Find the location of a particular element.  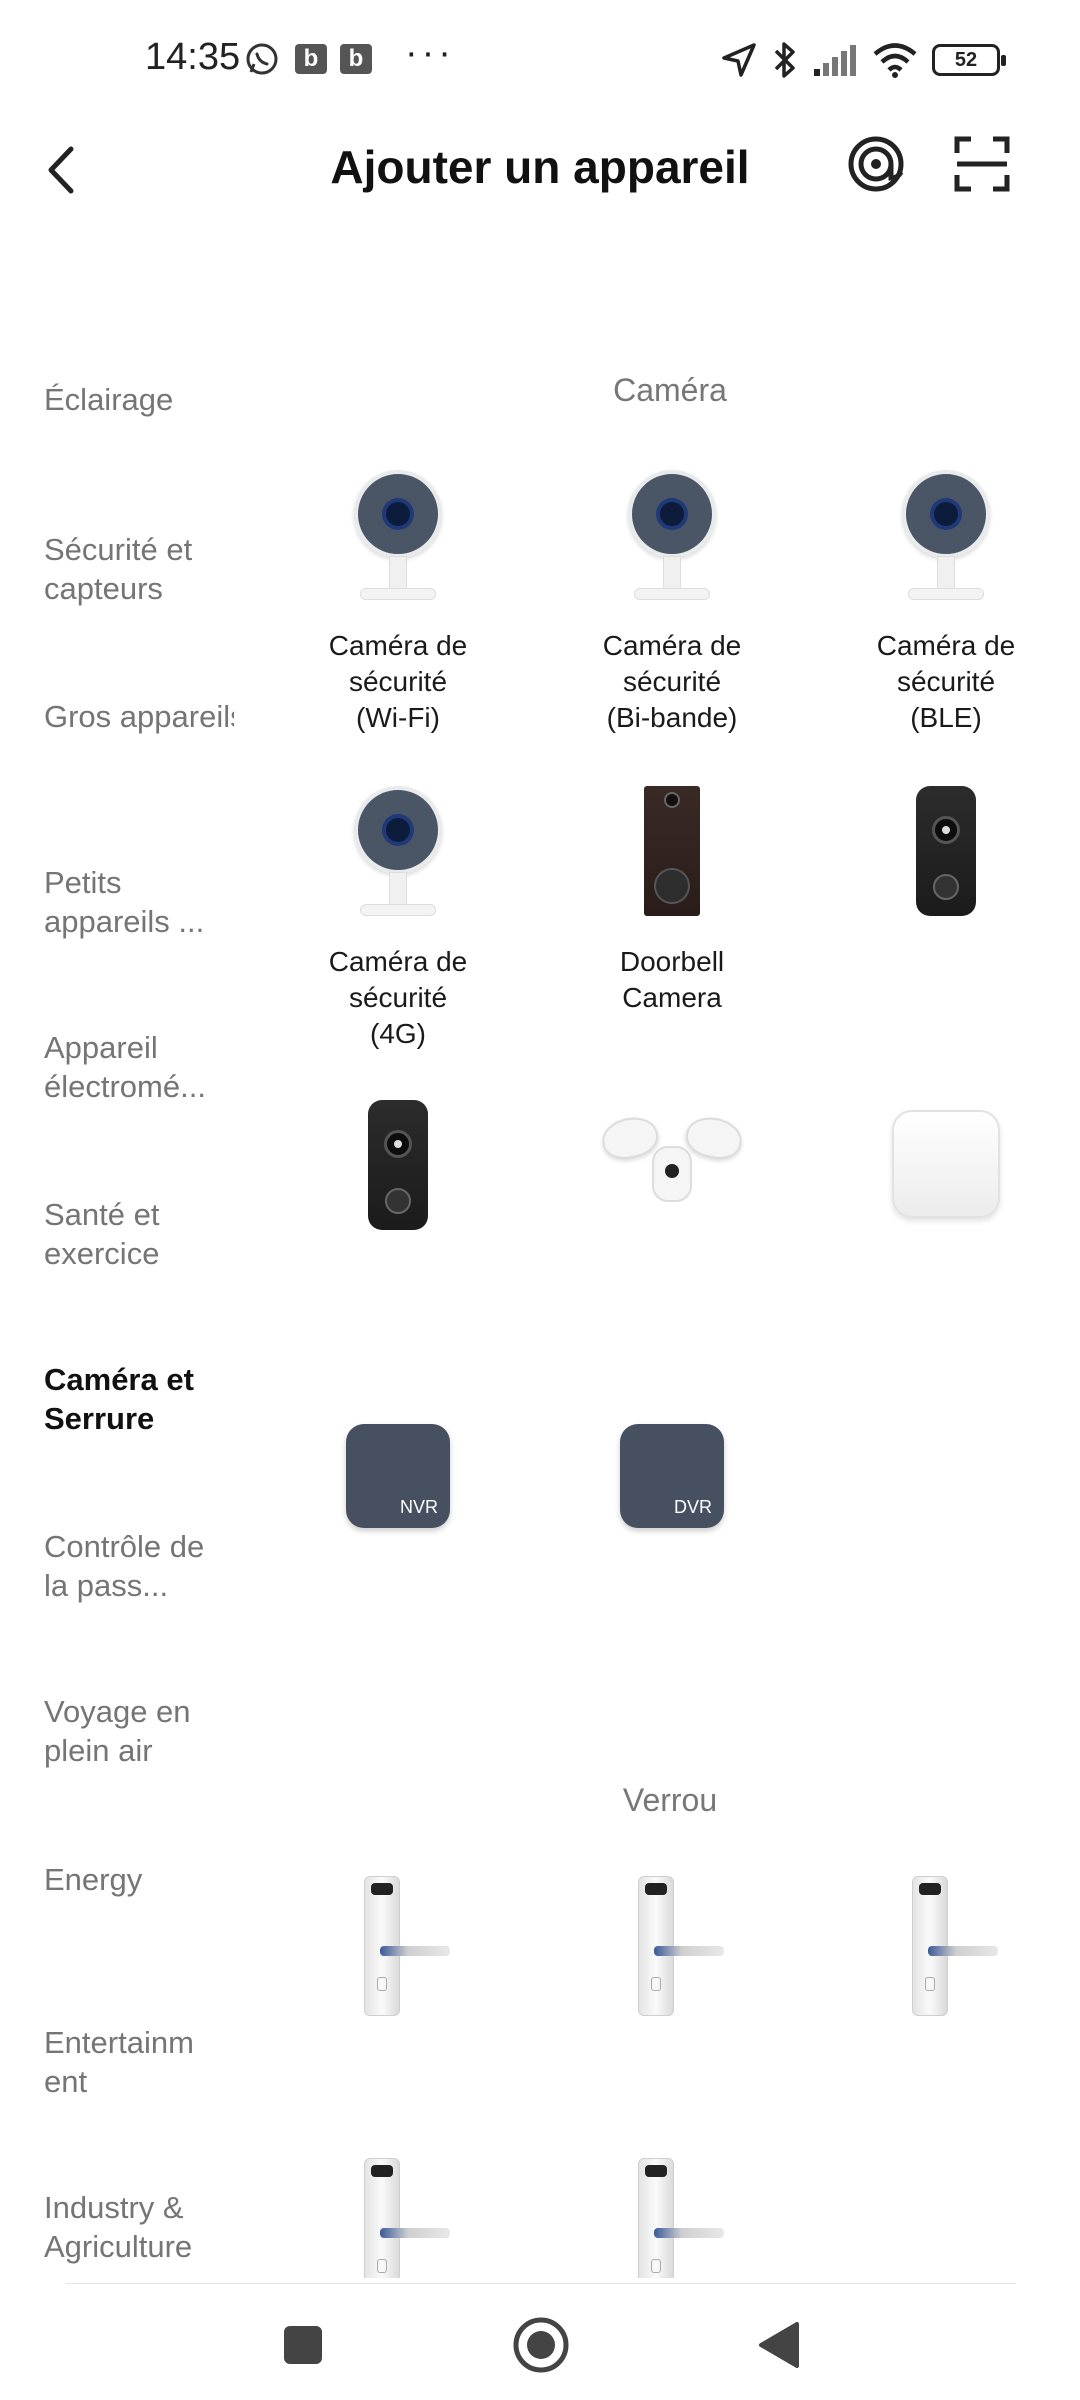

circle-icon is located at coordinates (541, 2345).